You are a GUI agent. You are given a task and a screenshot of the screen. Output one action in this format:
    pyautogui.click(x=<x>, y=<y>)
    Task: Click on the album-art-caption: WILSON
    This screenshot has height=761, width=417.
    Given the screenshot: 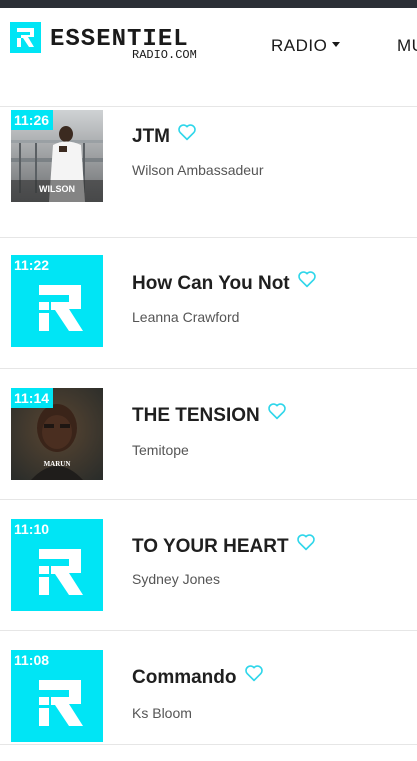 What is the action you would take?
    pyautogui.click(x=57, y=189)
    